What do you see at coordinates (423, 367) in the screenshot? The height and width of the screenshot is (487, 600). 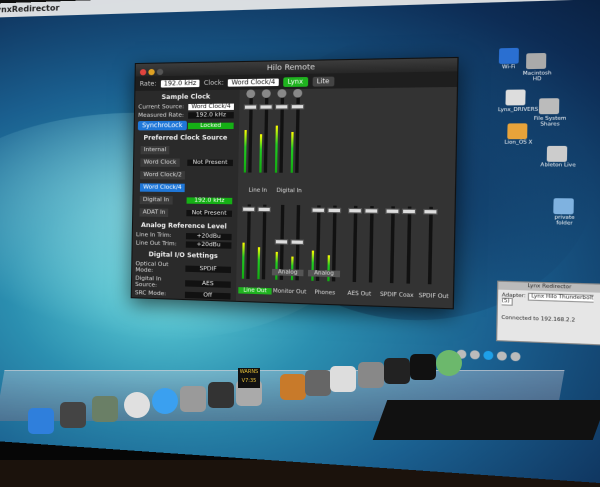 I see `terminal-icon` at bounding box center [423, 367].